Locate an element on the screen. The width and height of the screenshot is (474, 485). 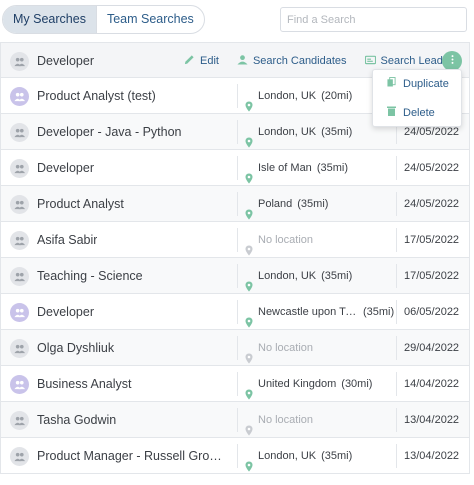
location-cell: Poland (35mi) is located at coordinates (286, 204).